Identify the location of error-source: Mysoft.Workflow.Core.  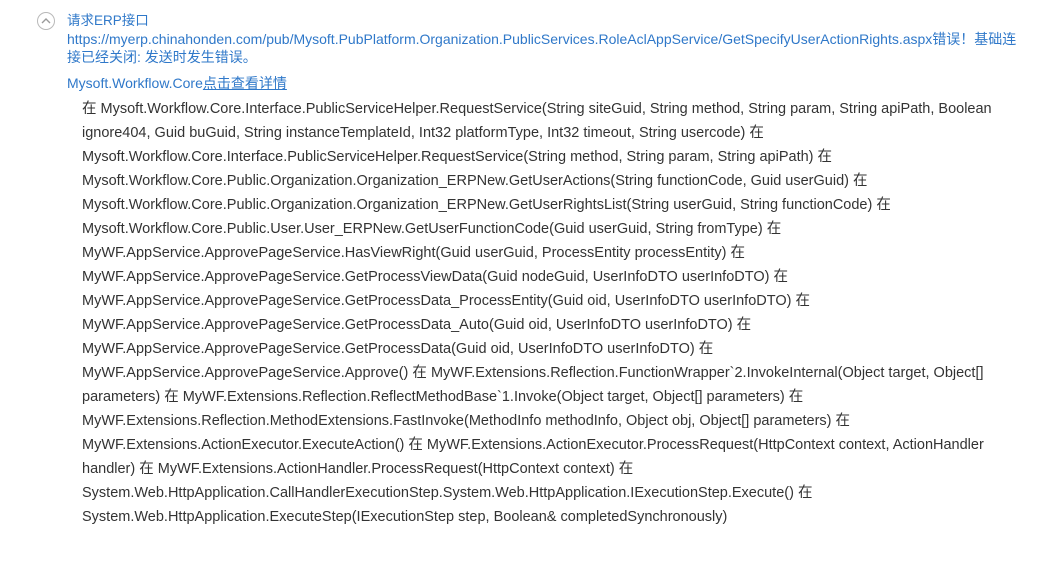
(135, 83).